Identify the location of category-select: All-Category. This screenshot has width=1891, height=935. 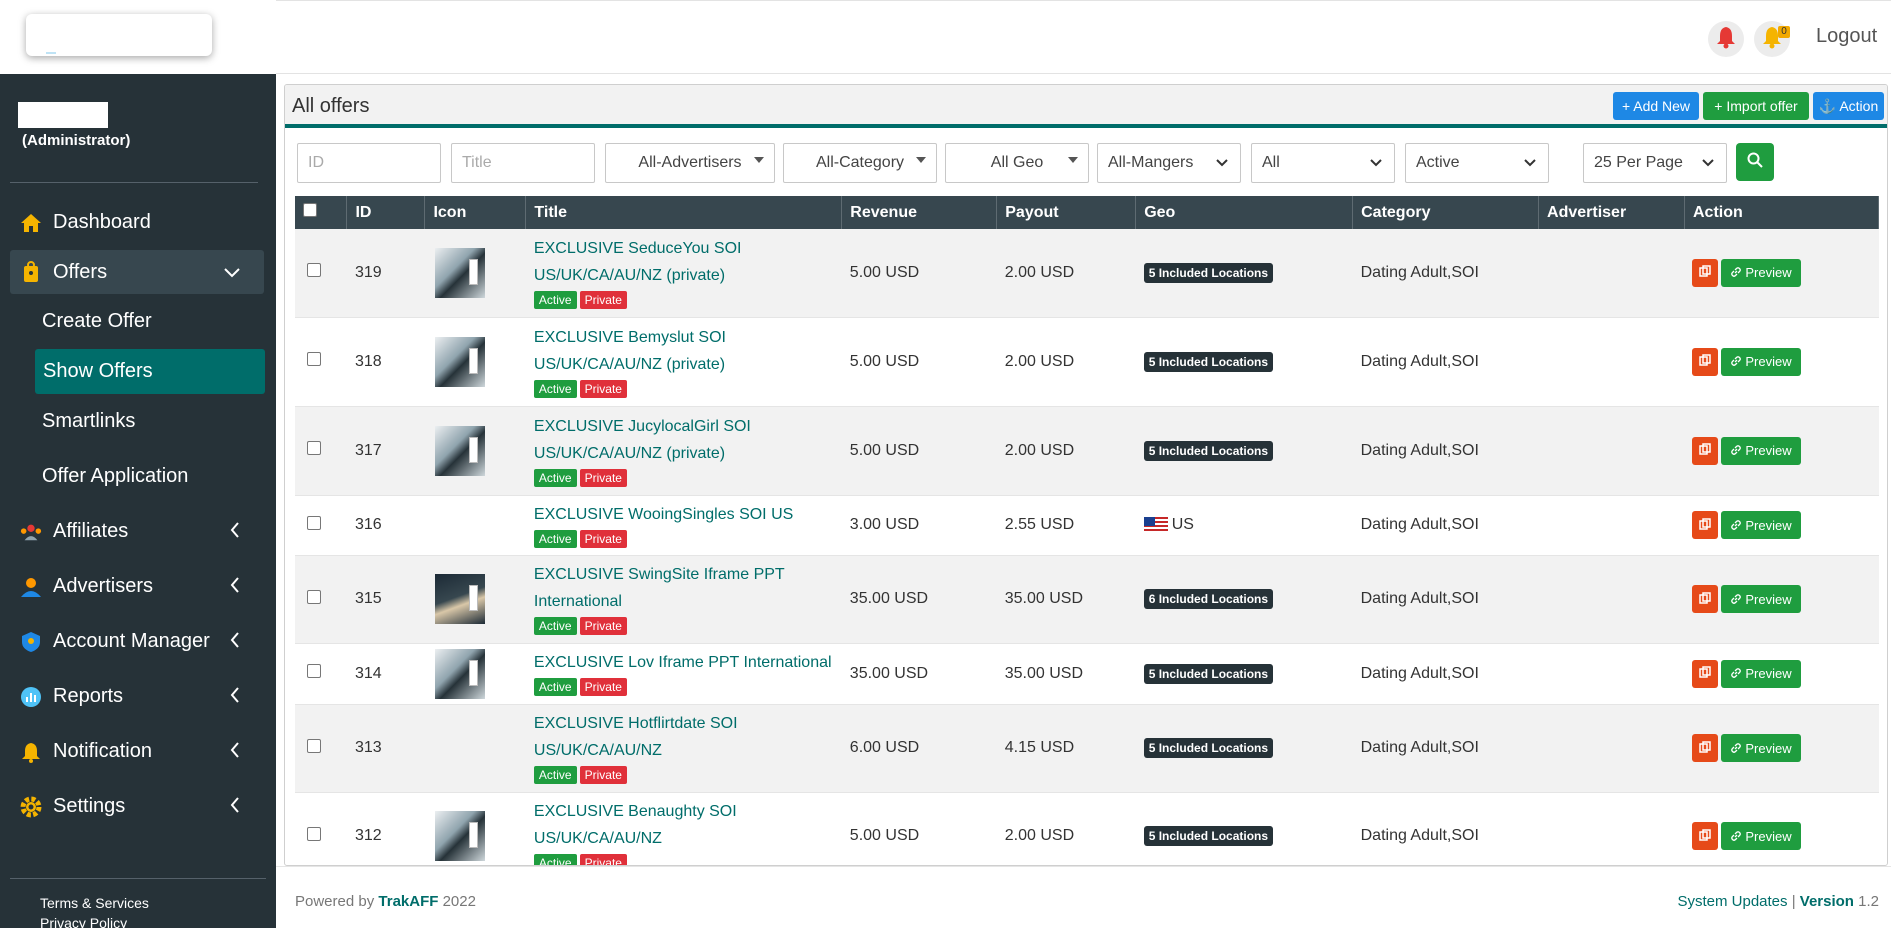
(860, 163).